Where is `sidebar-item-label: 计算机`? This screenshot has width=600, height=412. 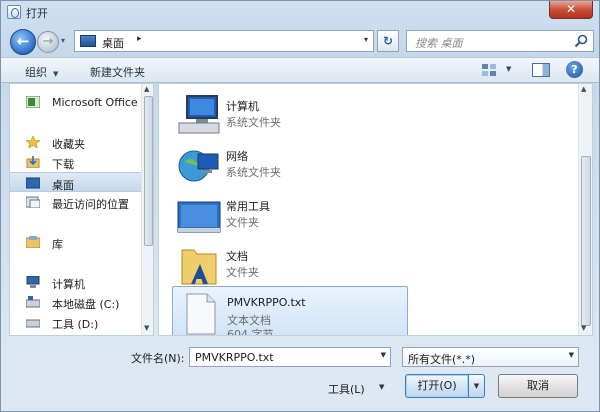 sidebar-item-label: 计算机 is located at coordinates (68, 284).